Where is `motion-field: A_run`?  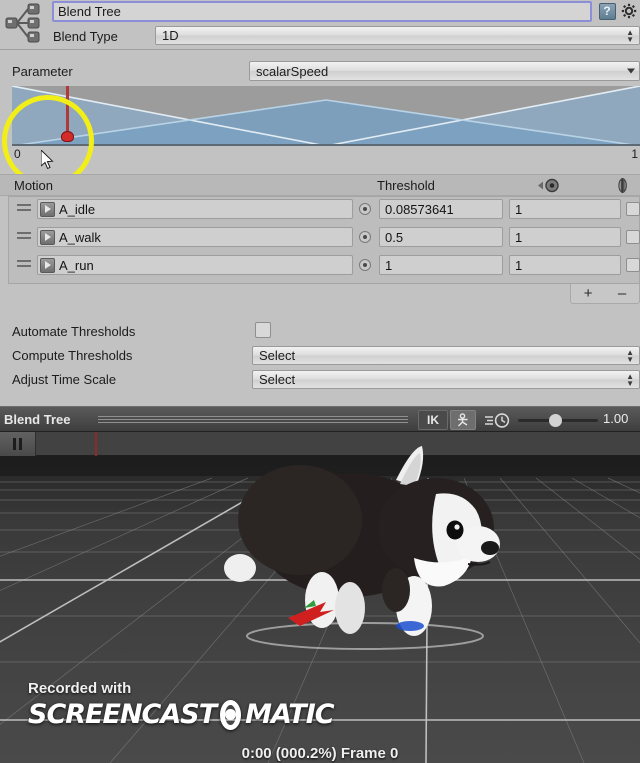
motion-field: A_run is located at coordinates (195, 265).